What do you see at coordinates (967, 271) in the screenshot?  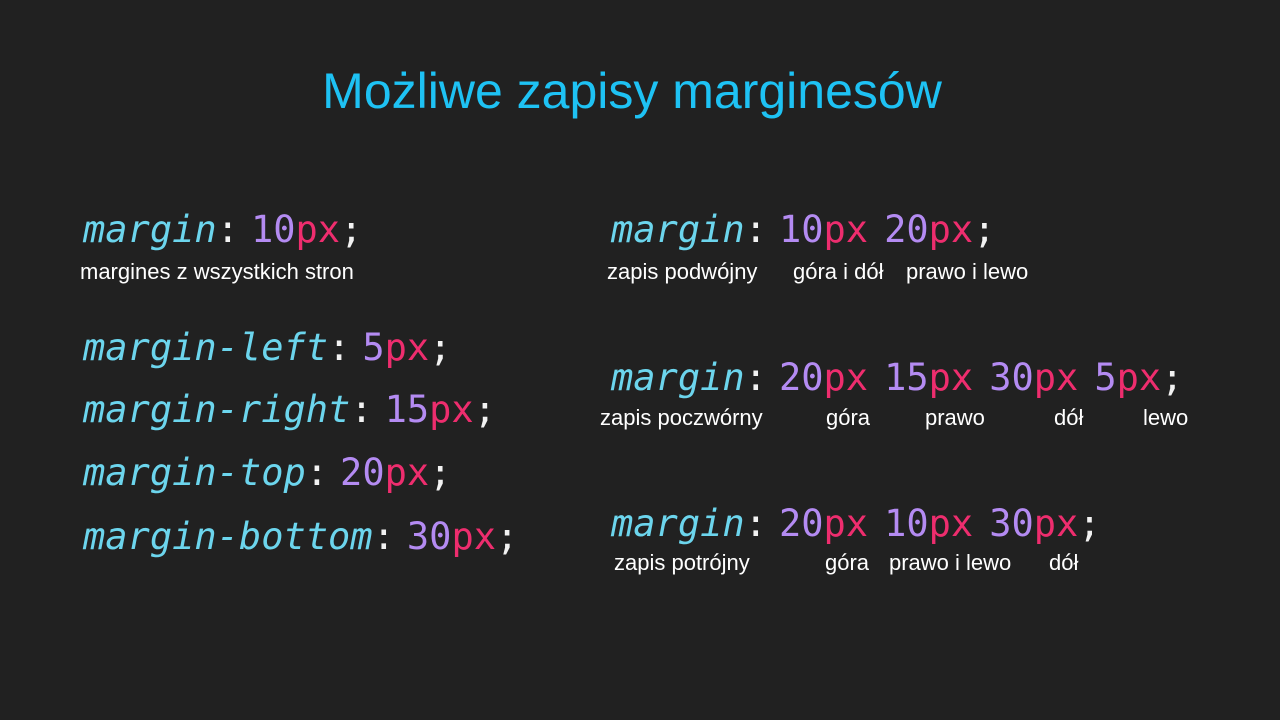 I see `caption-double-horizontal: prawo i lewo` at bounding box center [967, 271].